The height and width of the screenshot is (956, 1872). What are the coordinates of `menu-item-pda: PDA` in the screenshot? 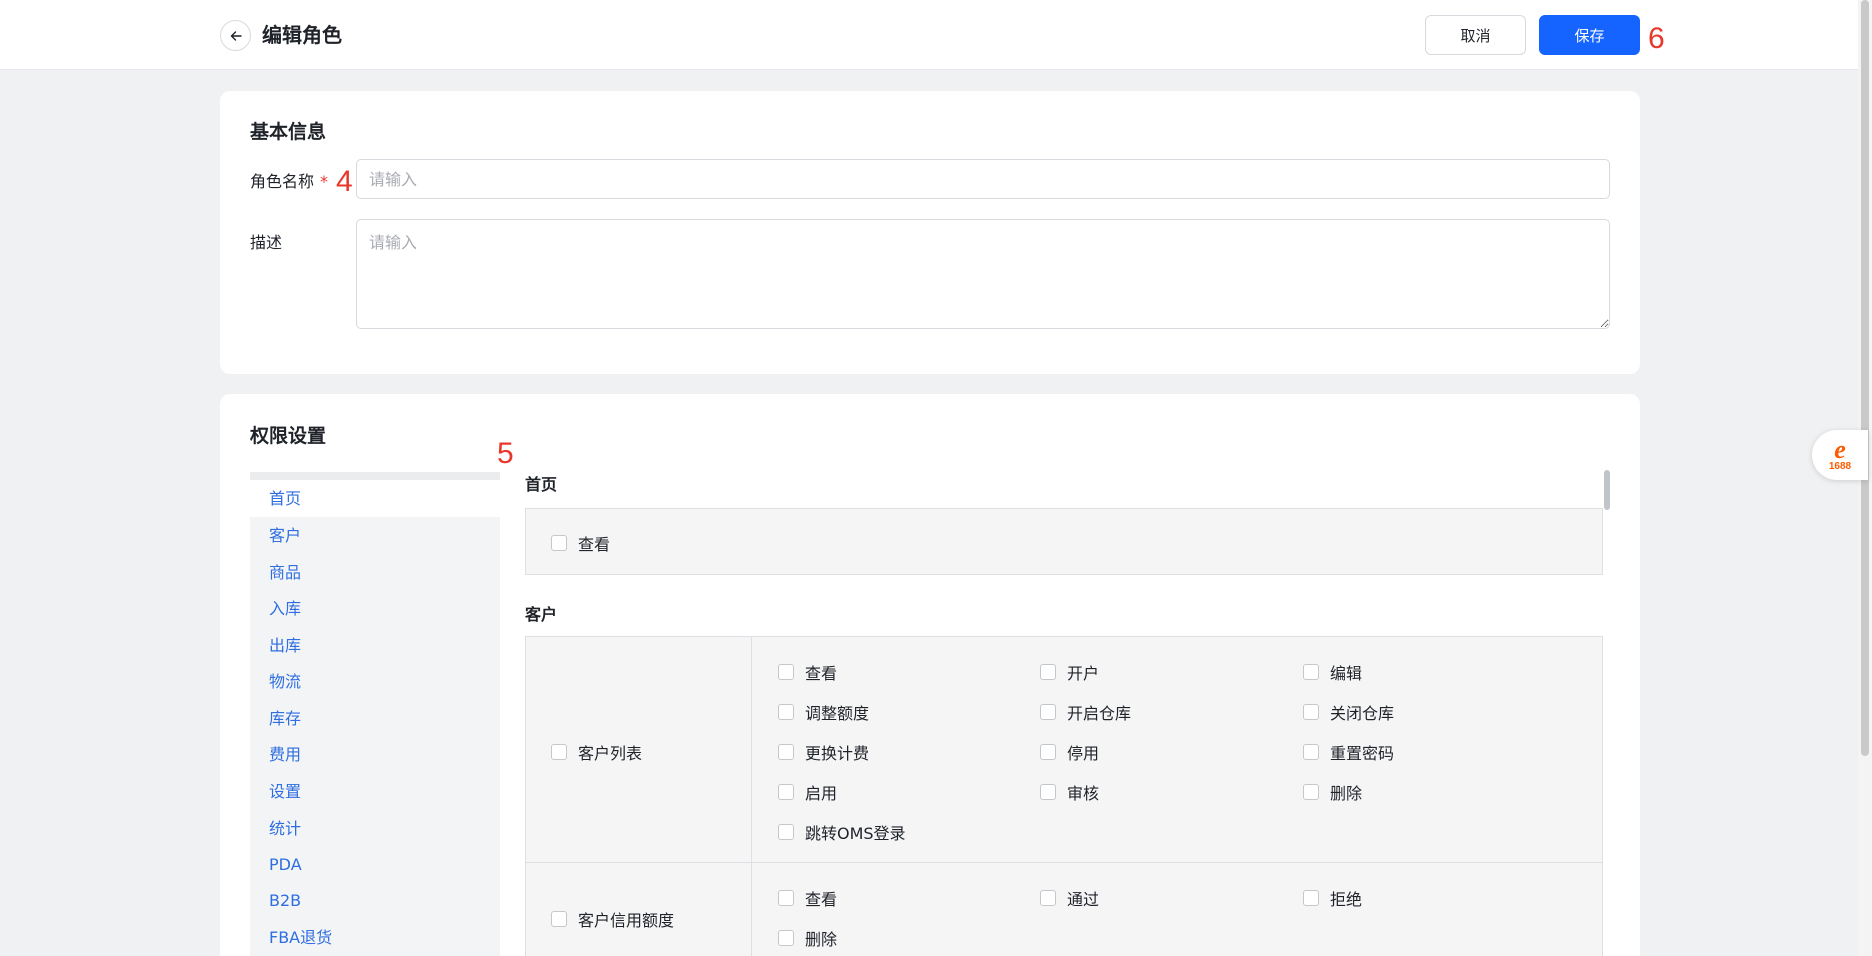 It's located at (375, 864).